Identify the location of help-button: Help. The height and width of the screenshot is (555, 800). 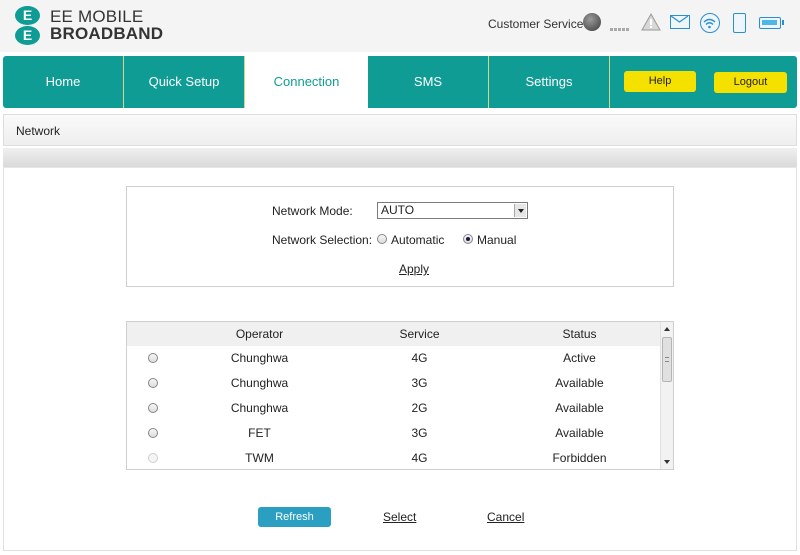
(660, 81).